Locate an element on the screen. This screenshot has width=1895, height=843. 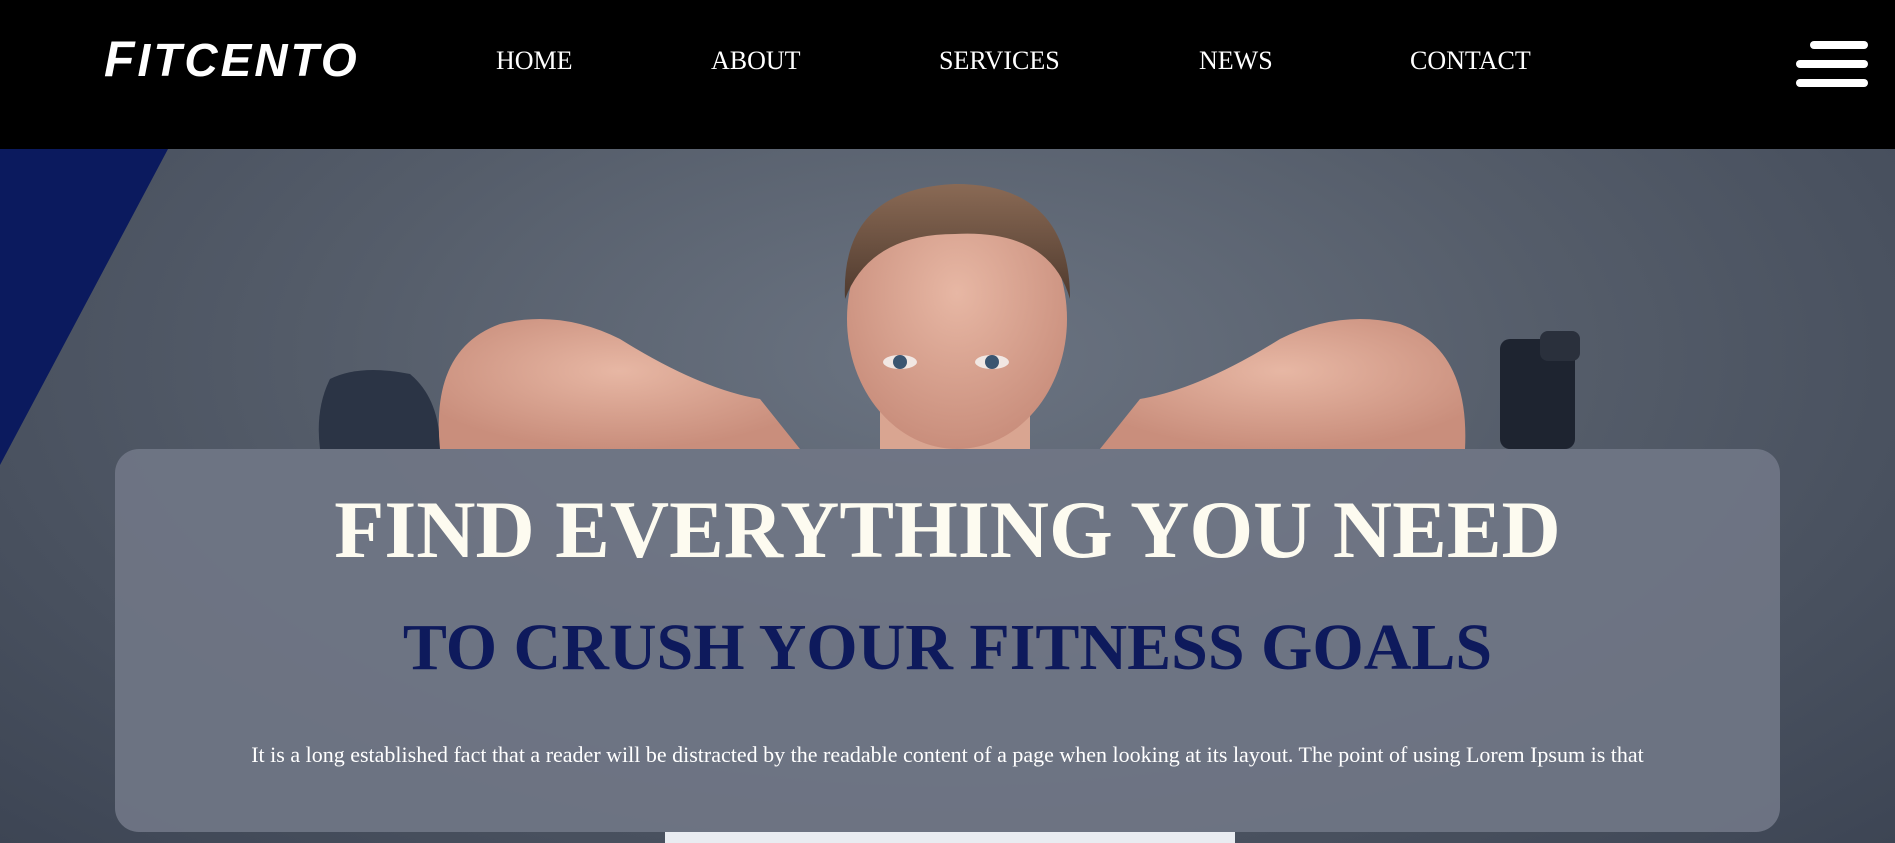
site-logo: FITCENTO is located at coordinates (232, 60).